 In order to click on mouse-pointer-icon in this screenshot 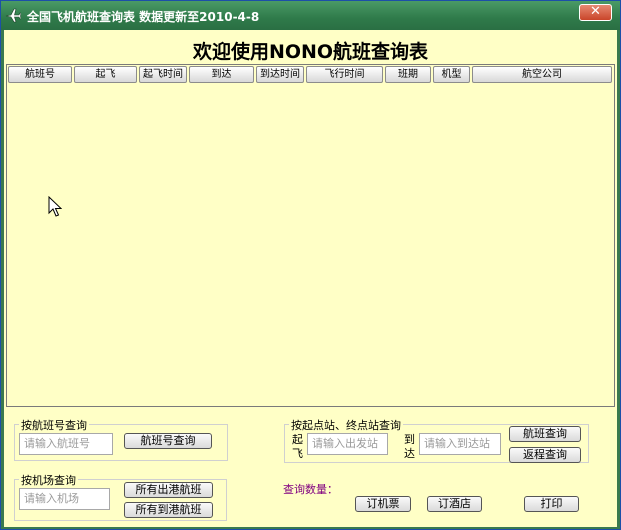, I will do `click(55, 206)`.